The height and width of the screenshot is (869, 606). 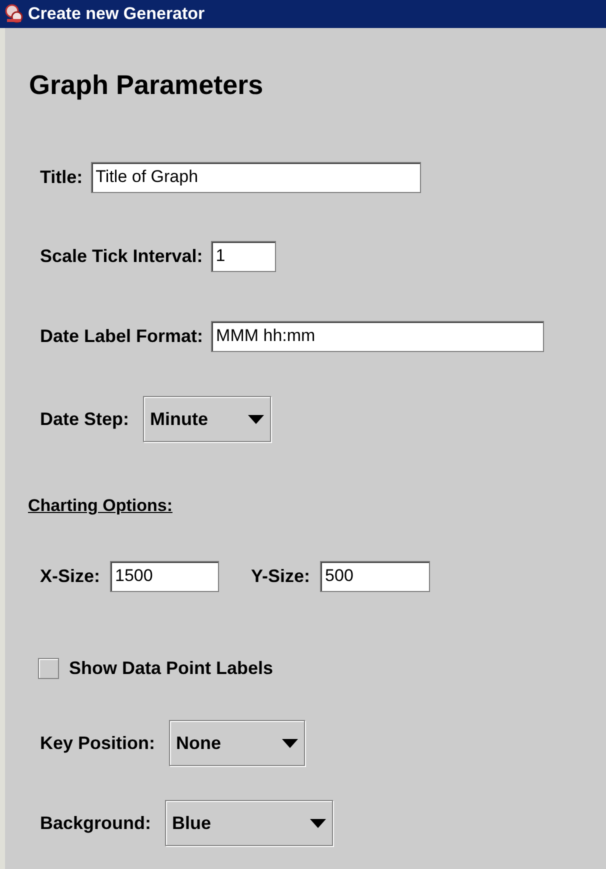 What do you see at coordinates (121, 256) in the screenshot?
I see `field-label: Scale Tick Interval:` at bounding box center [121, 256].